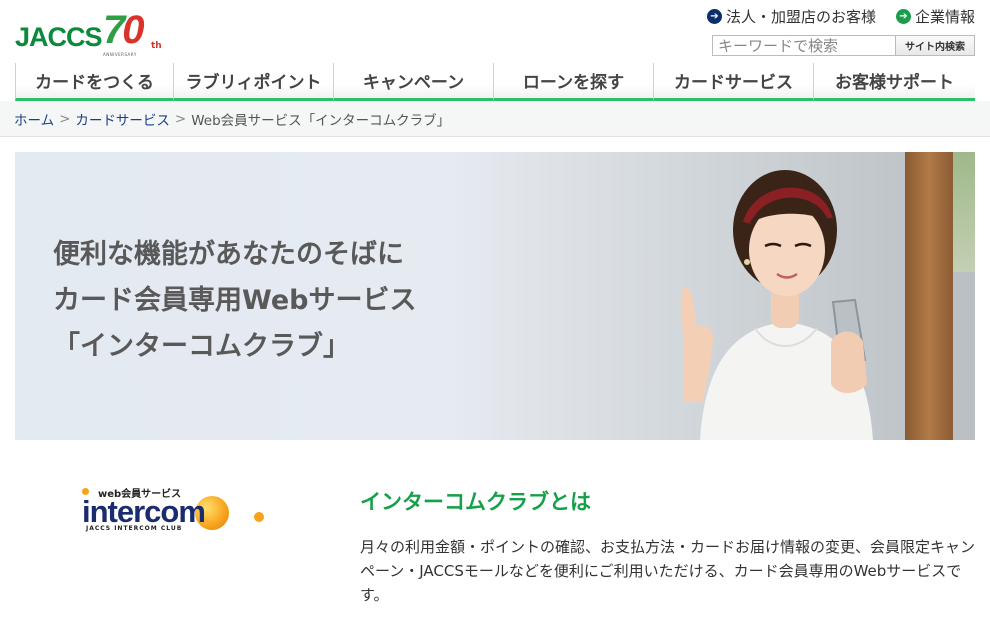 This screenshot has width=990, height=617. I want to click on corporate-merchant-label: 法人・加盟店のお客様, so click(800, 17).